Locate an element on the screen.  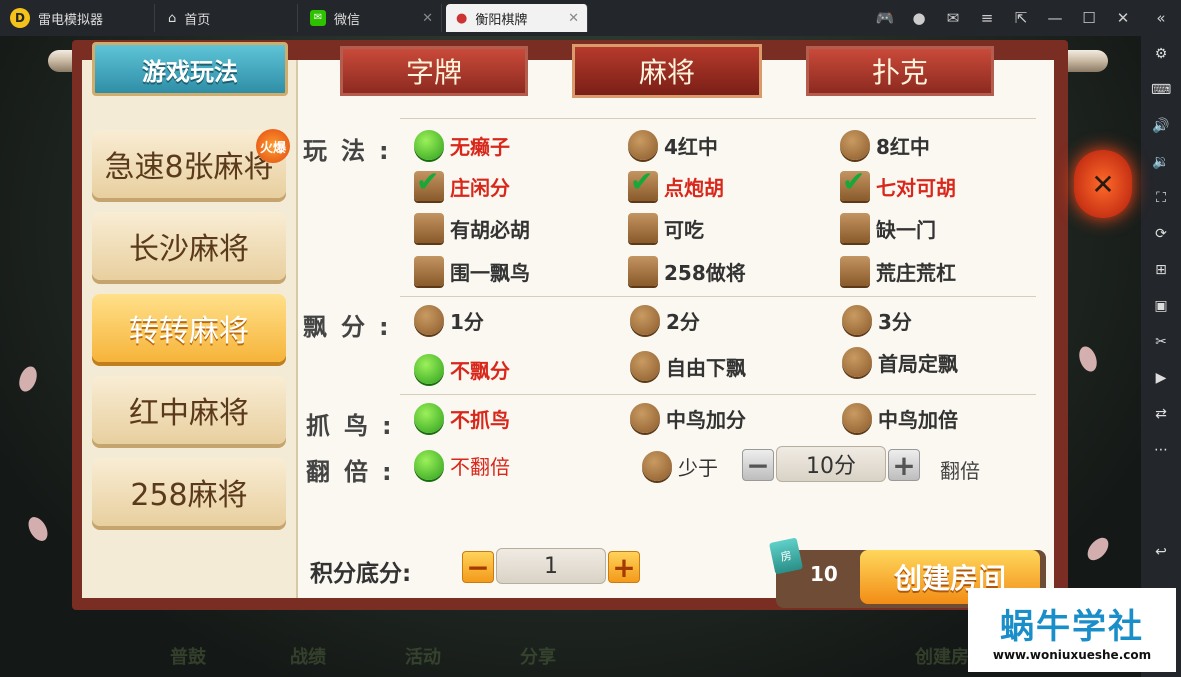
option-huangzhuanghuanggang: 荒庄荒杠 is located at coordinates (898, 271).